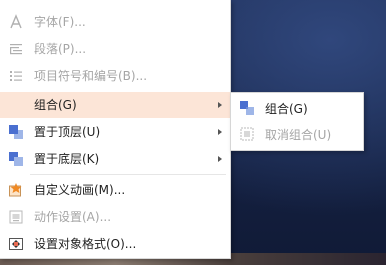 The height and width of the screenshot is (265, 386). Describe the element at coordinates (67, 159) in the screenshot. I see `menu-item-label: 置于底层(K)` at that location.